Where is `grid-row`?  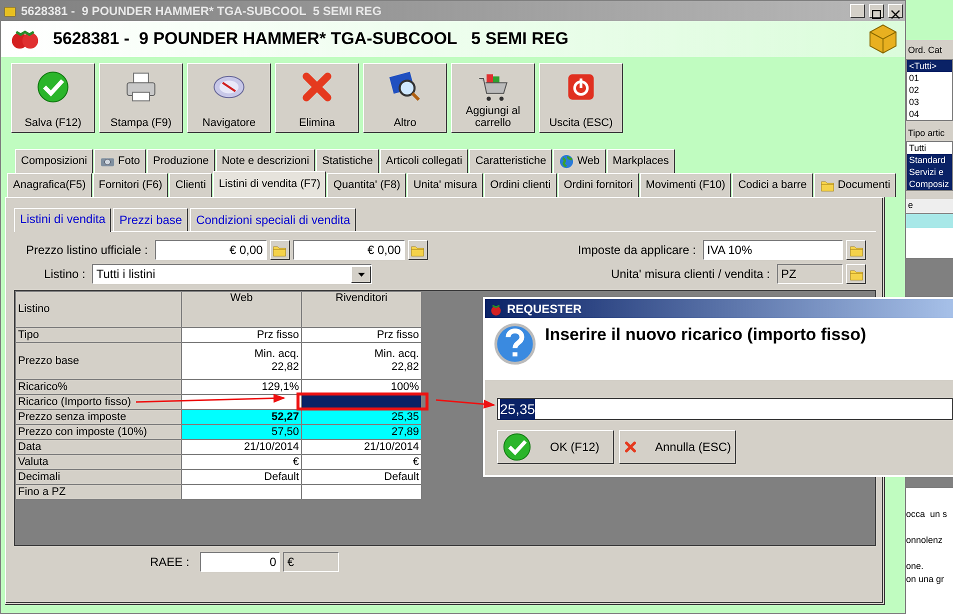 grid-row is located at coordinates (929, 221).